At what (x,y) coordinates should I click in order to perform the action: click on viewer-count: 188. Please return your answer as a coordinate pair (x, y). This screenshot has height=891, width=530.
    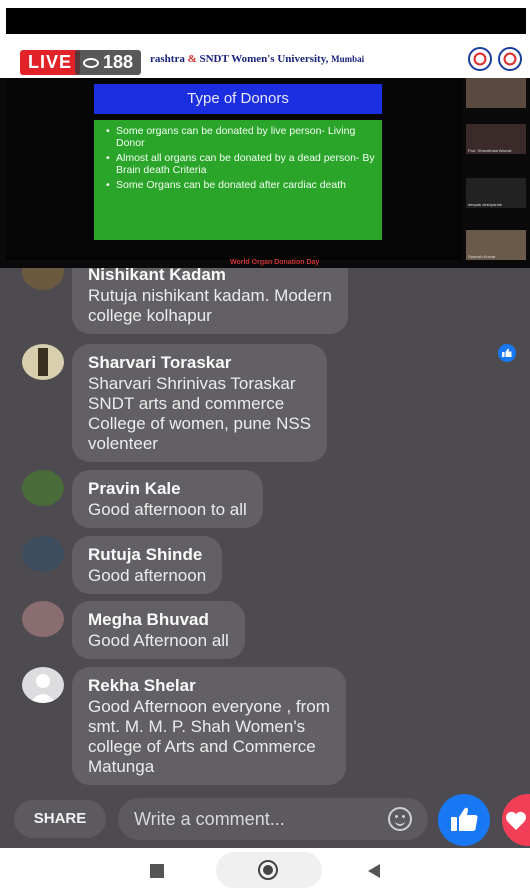
    Looking at the image, I should click on (118, 62).